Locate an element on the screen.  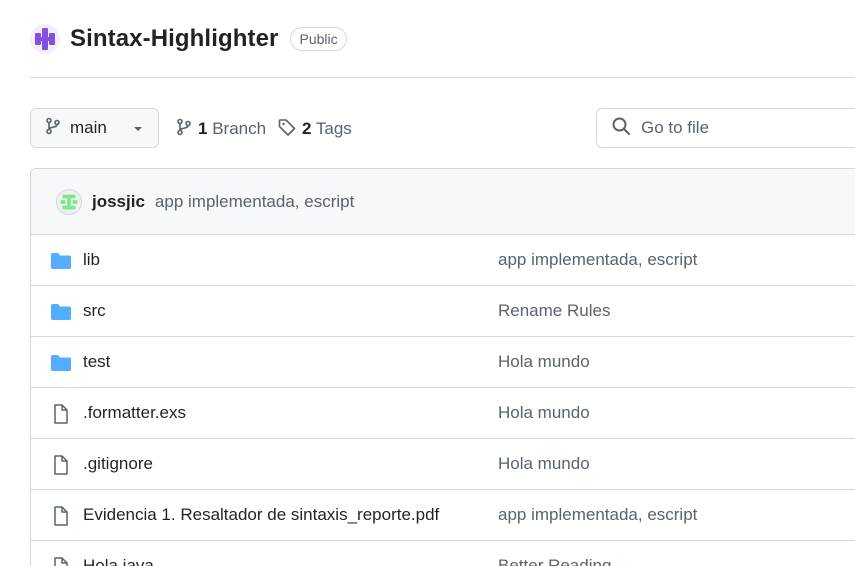
repo-owner-avatar is located at coordinates (45, 39).